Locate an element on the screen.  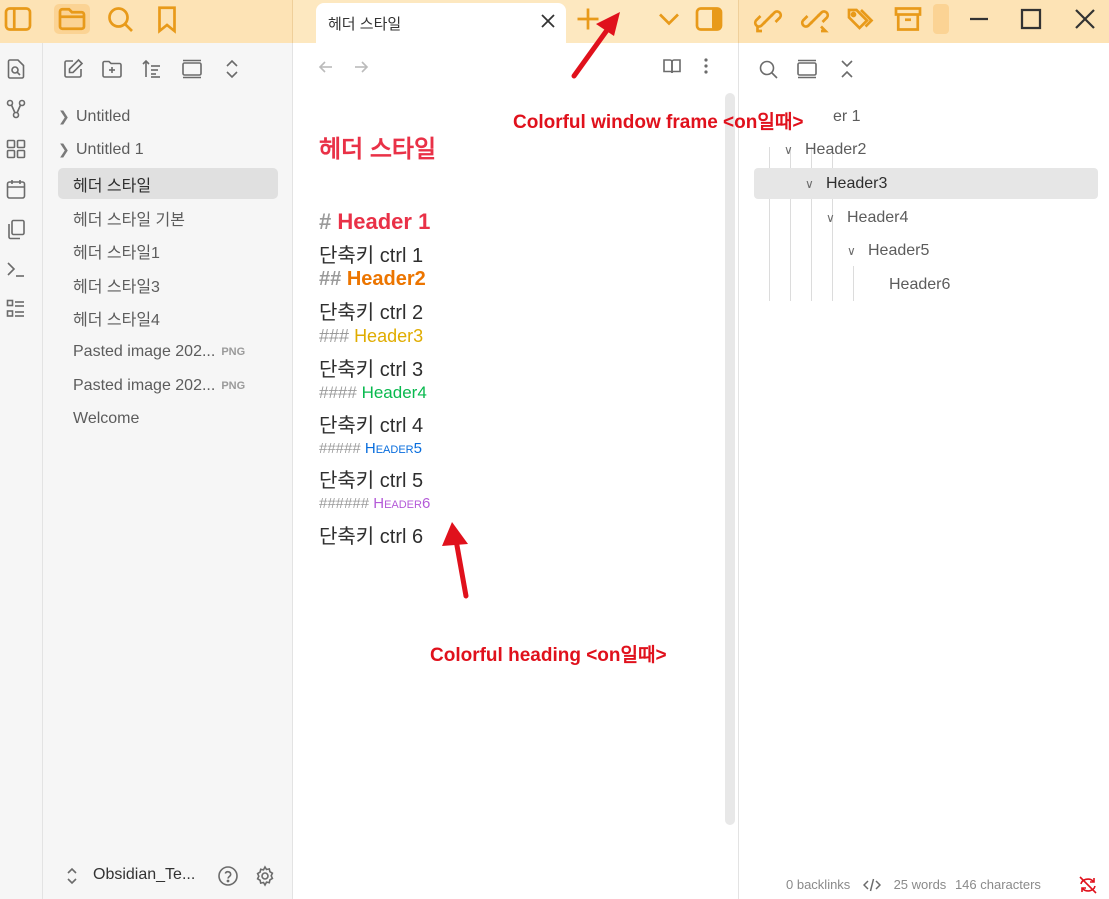
source-mode-icon is located at coordinates (871, 885).